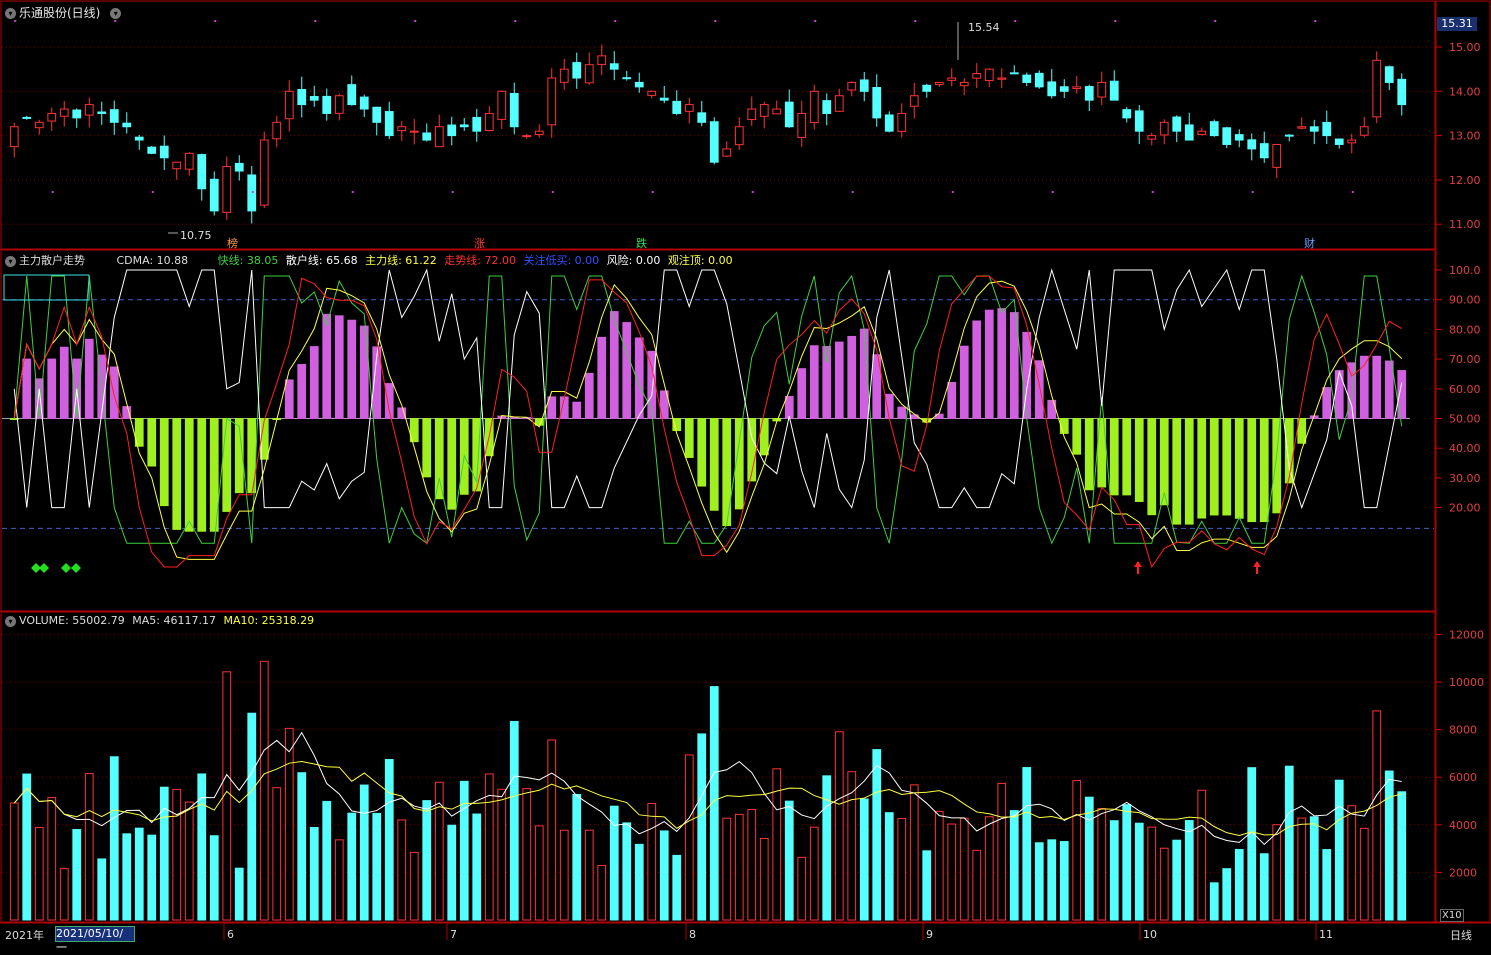 Image resolution: width=1491 pixels, height=955 pixels. Describe the element at coordinates (64, 12) in the screenshot. I see `chart-title: ▾ 乐通股份(日线) ▾` at that location.